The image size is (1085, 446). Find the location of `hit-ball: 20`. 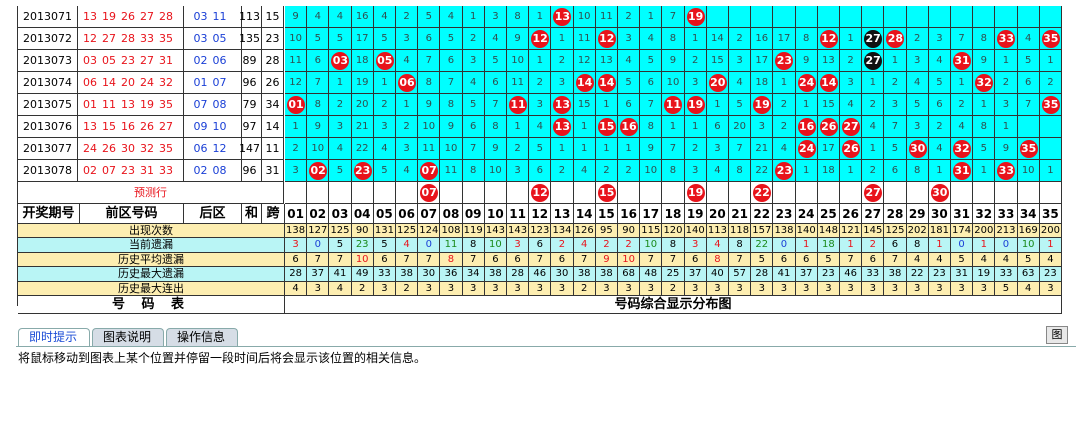

hit-ball: 20 is located at coordinates (717, 83).